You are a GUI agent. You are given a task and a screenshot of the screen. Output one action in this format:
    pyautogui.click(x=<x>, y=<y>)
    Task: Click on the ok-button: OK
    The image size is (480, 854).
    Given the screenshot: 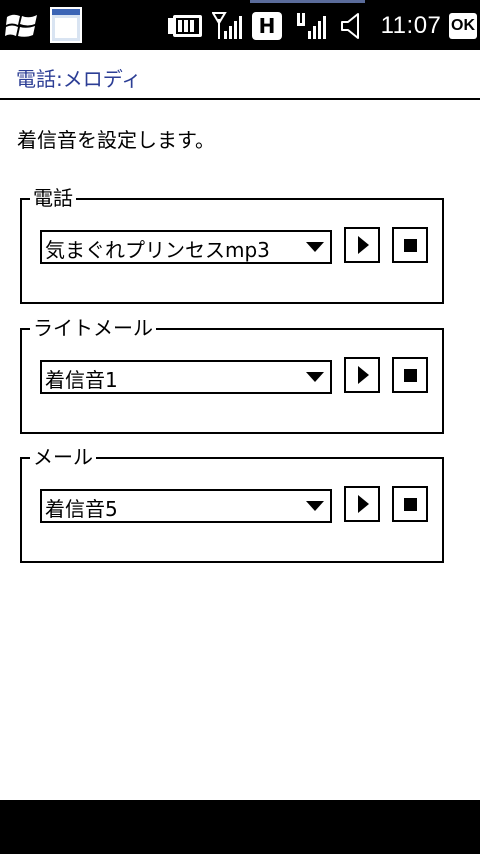 What is the action you would take?
    pyautogui.click(x=463, y=26)
    